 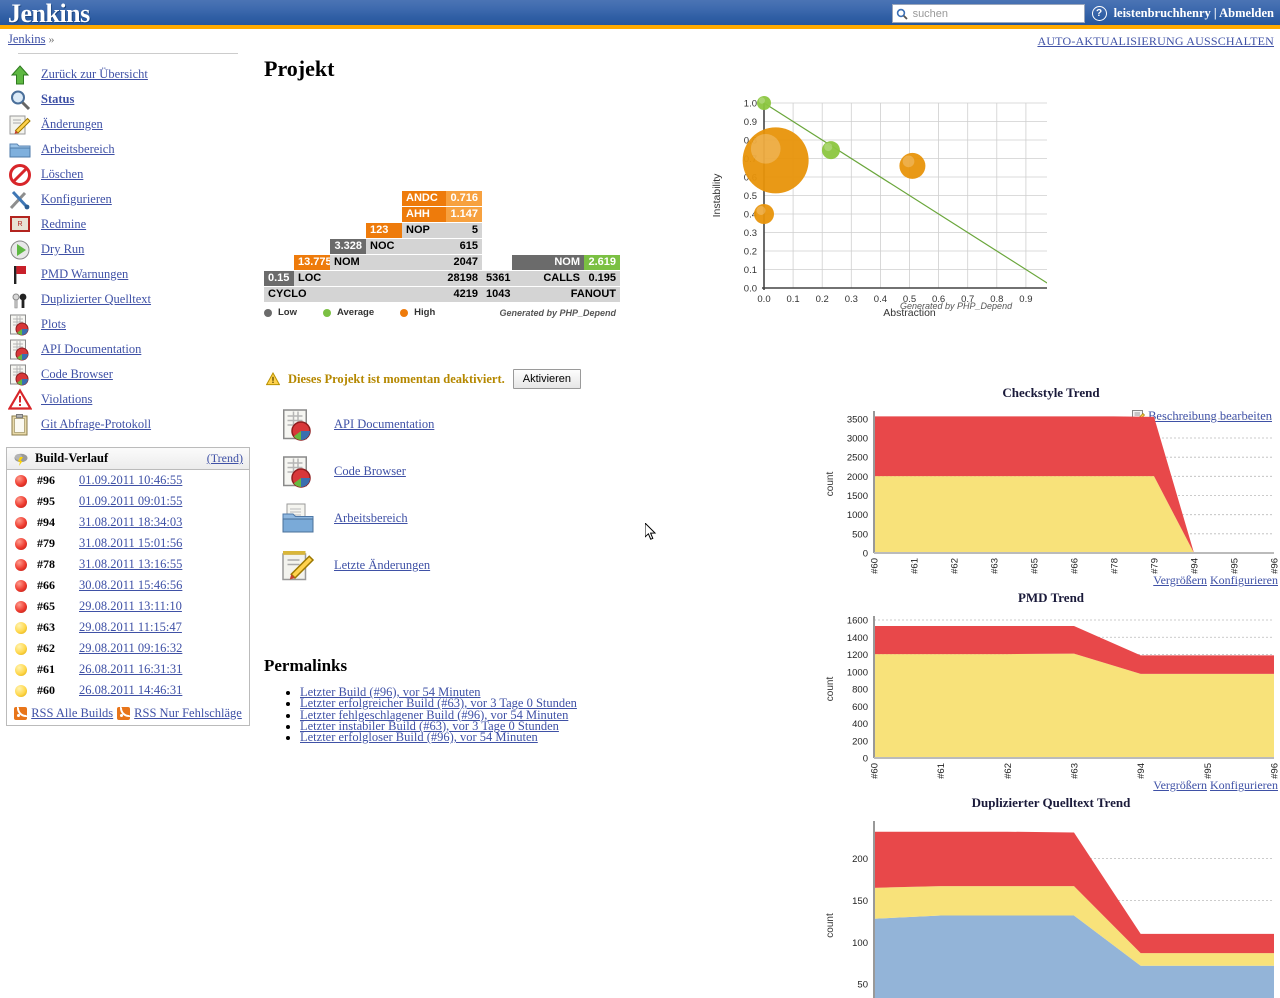 I want to click on sidebar-item-label: PMD Warnungen, so click(x=84, y=274).